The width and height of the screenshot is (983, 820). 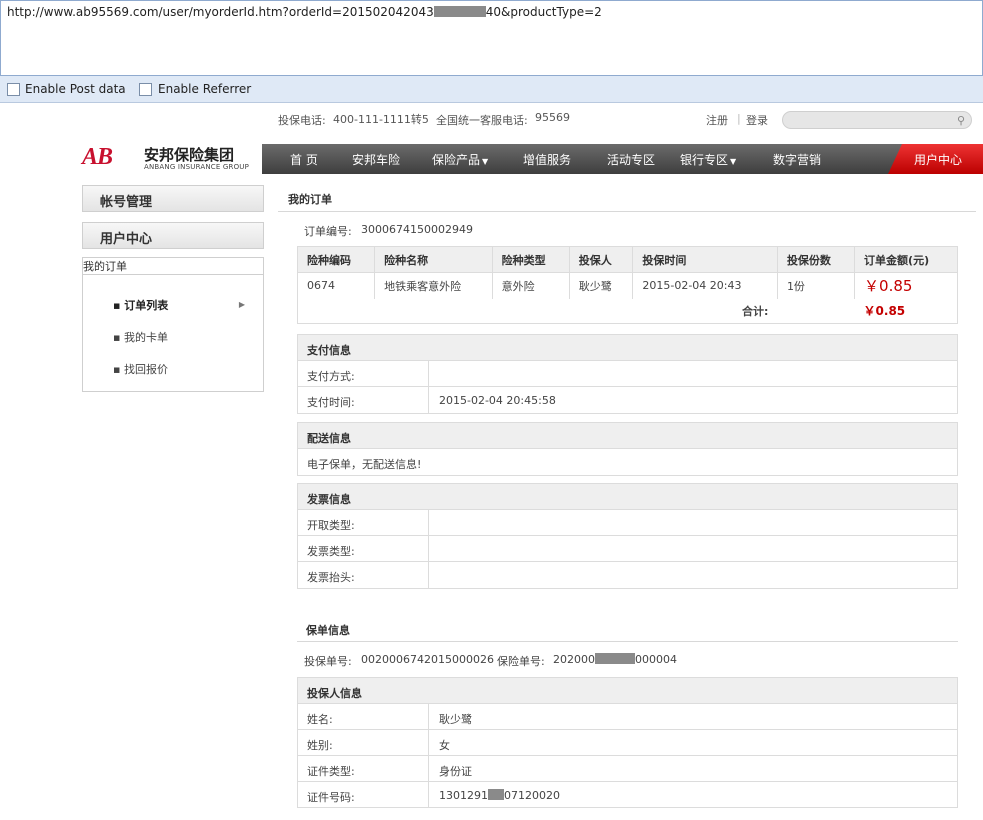 I want to click on nav-activities: 活动专区, so click(x=631, y=159).